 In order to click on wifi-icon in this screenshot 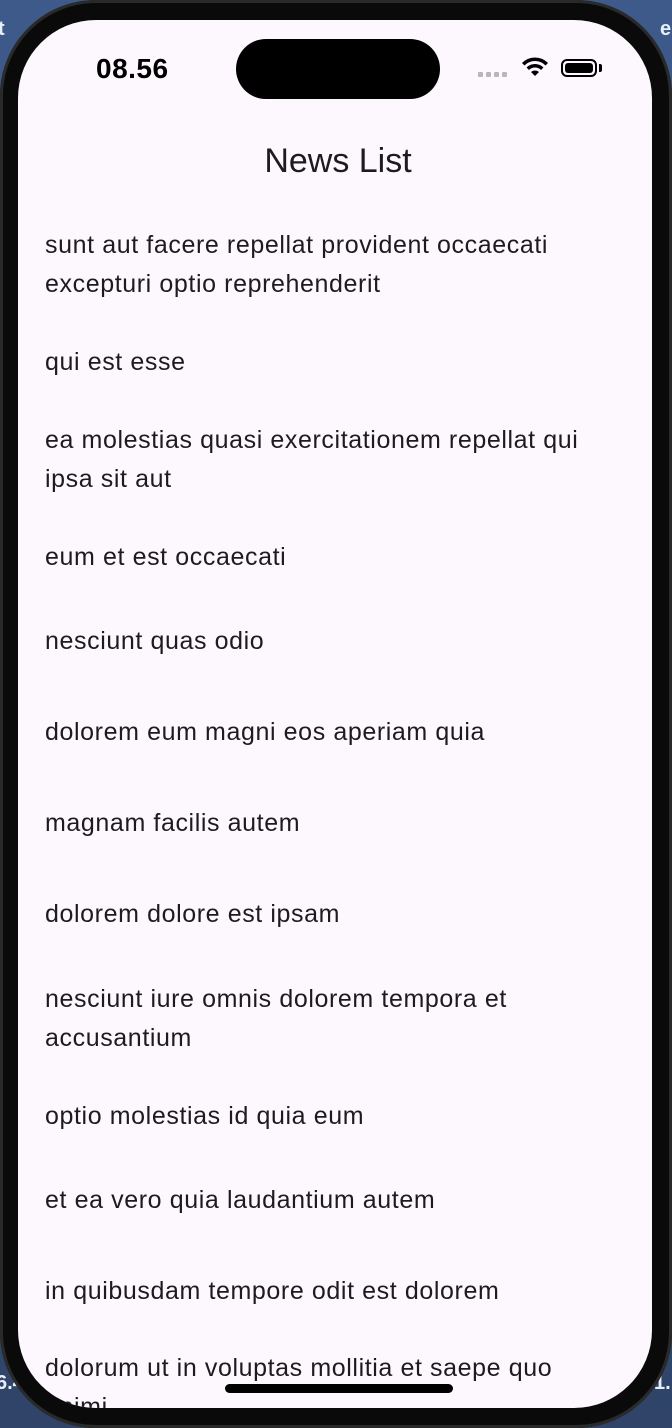, I will do `click(535, 66)`.